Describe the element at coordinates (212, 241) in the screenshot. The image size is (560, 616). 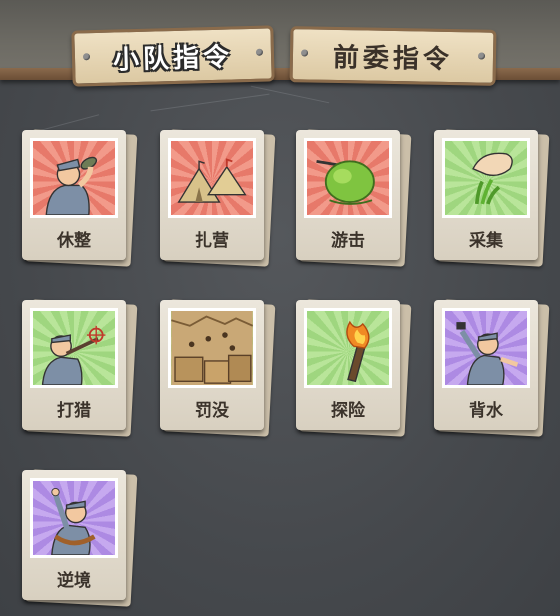
I see `command-label: 扎营` at that location.